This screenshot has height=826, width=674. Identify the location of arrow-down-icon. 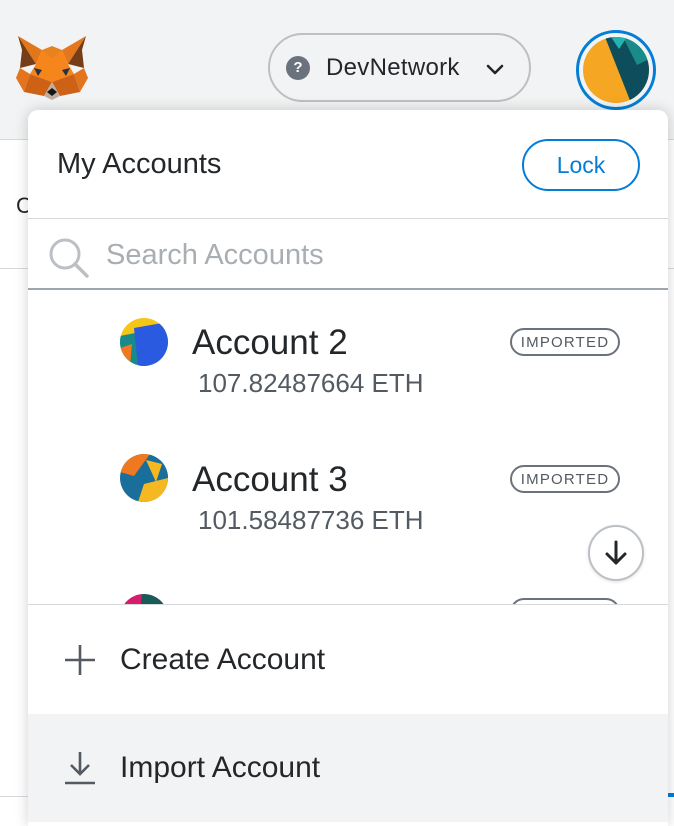
(616, 552).